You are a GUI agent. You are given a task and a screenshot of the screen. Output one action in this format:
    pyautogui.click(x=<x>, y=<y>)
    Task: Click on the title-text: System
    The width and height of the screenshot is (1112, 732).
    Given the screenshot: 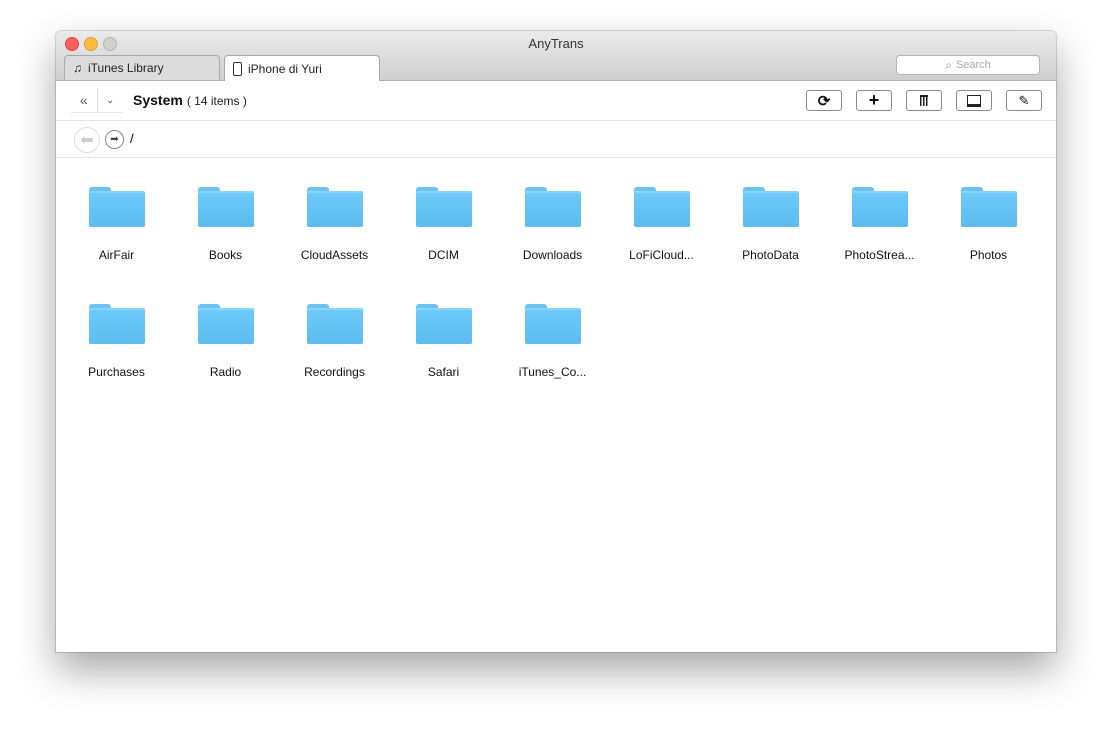 What is the action you would take?
    pyautogui.click(x=158, y=100)
    